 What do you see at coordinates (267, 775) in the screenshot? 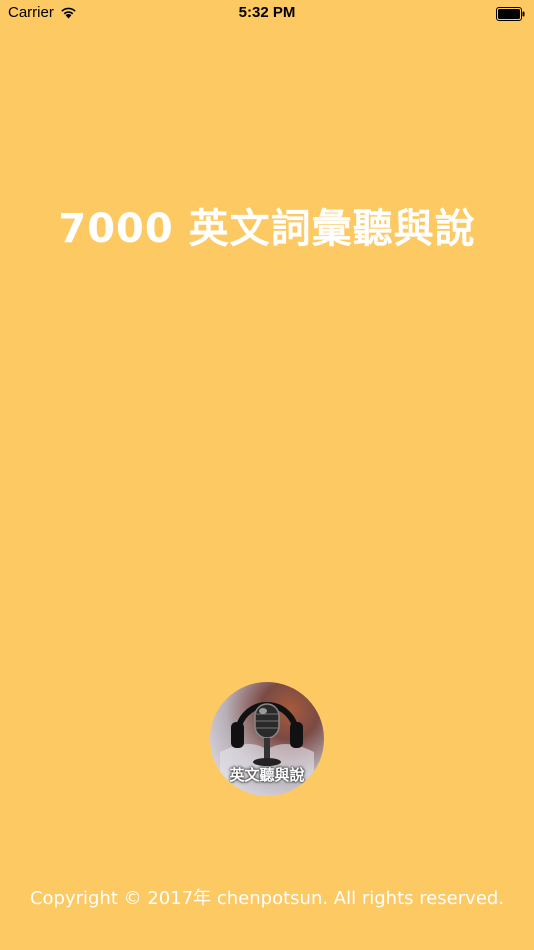
I see `logo-label: 英文聽與說` at bounding box center [267, 775].